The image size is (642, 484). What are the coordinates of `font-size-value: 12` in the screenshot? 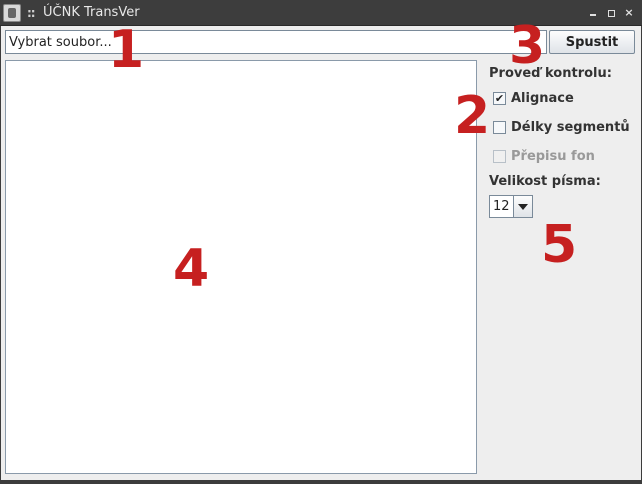 It's located at (501, 206).